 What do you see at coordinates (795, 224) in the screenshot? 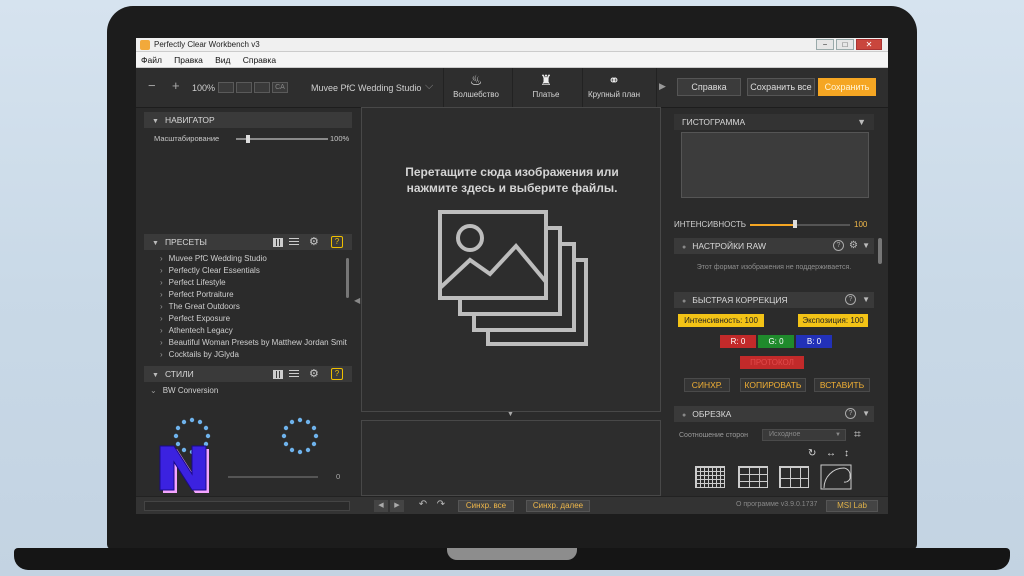
I see `intensity-slider-knob` at bounding box center [795, 224].